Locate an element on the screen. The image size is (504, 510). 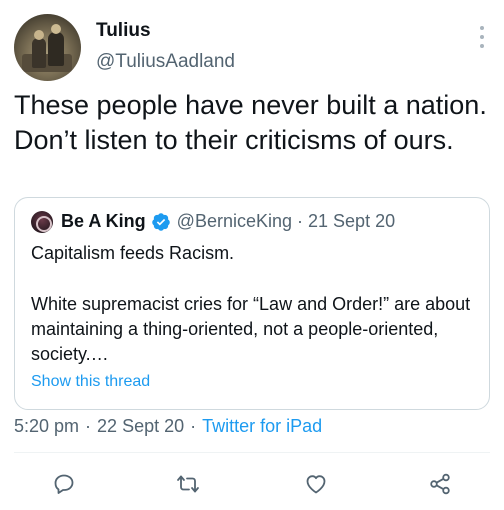
quoted-author-handle: @BerniceKing is located at coordinates (234, 221).